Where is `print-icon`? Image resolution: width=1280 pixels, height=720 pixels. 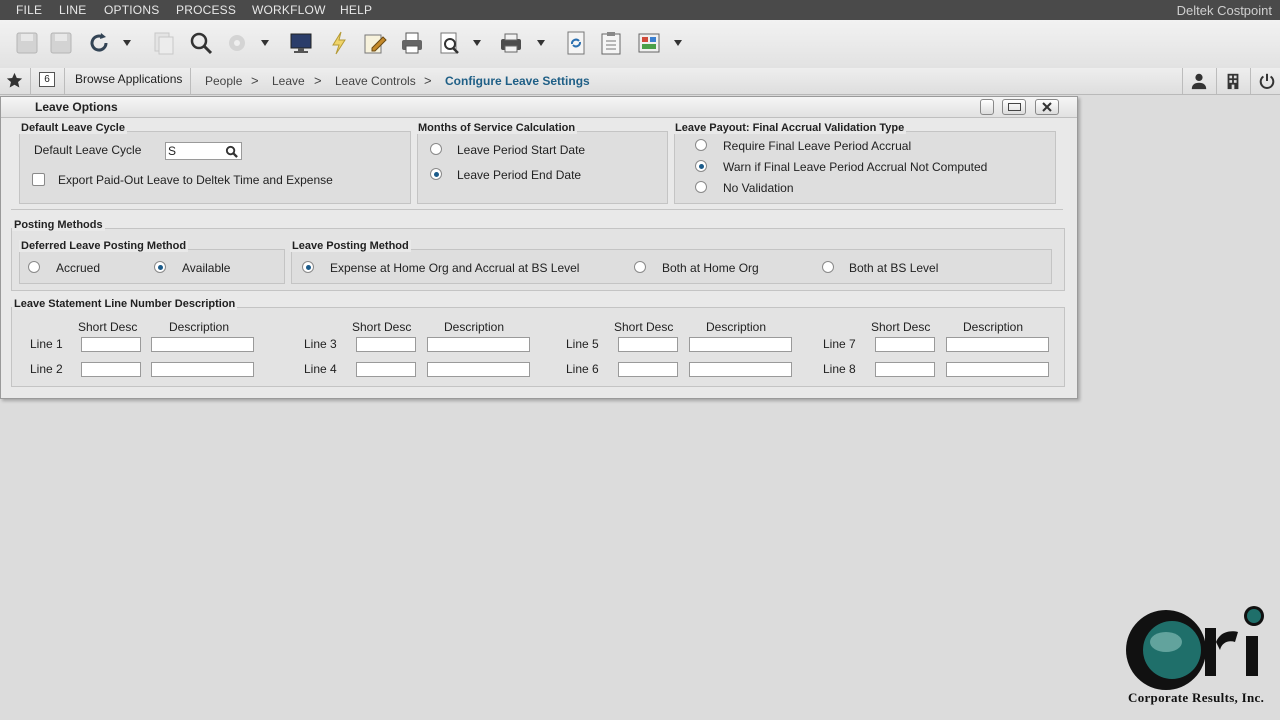
print-icon is located at coordinates (412, 43).